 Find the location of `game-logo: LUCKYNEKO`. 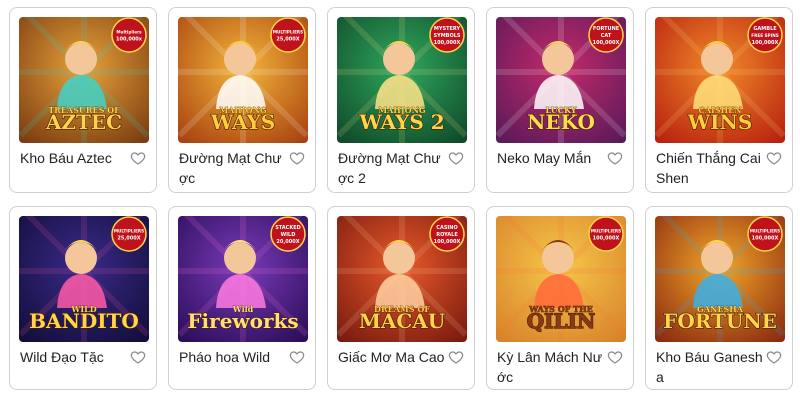

game-logo: LUCKYNEKO is located at coordinates (561, 120).